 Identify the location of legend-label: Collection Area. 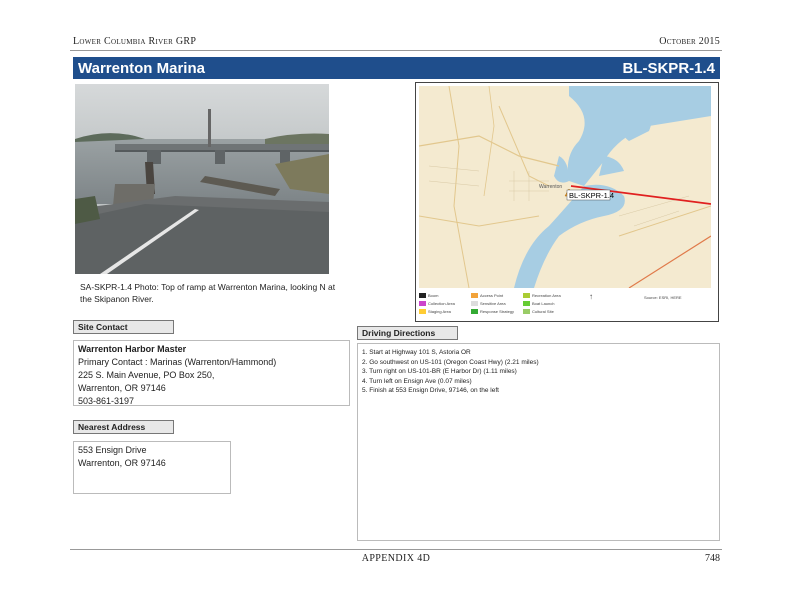
(441, 303).